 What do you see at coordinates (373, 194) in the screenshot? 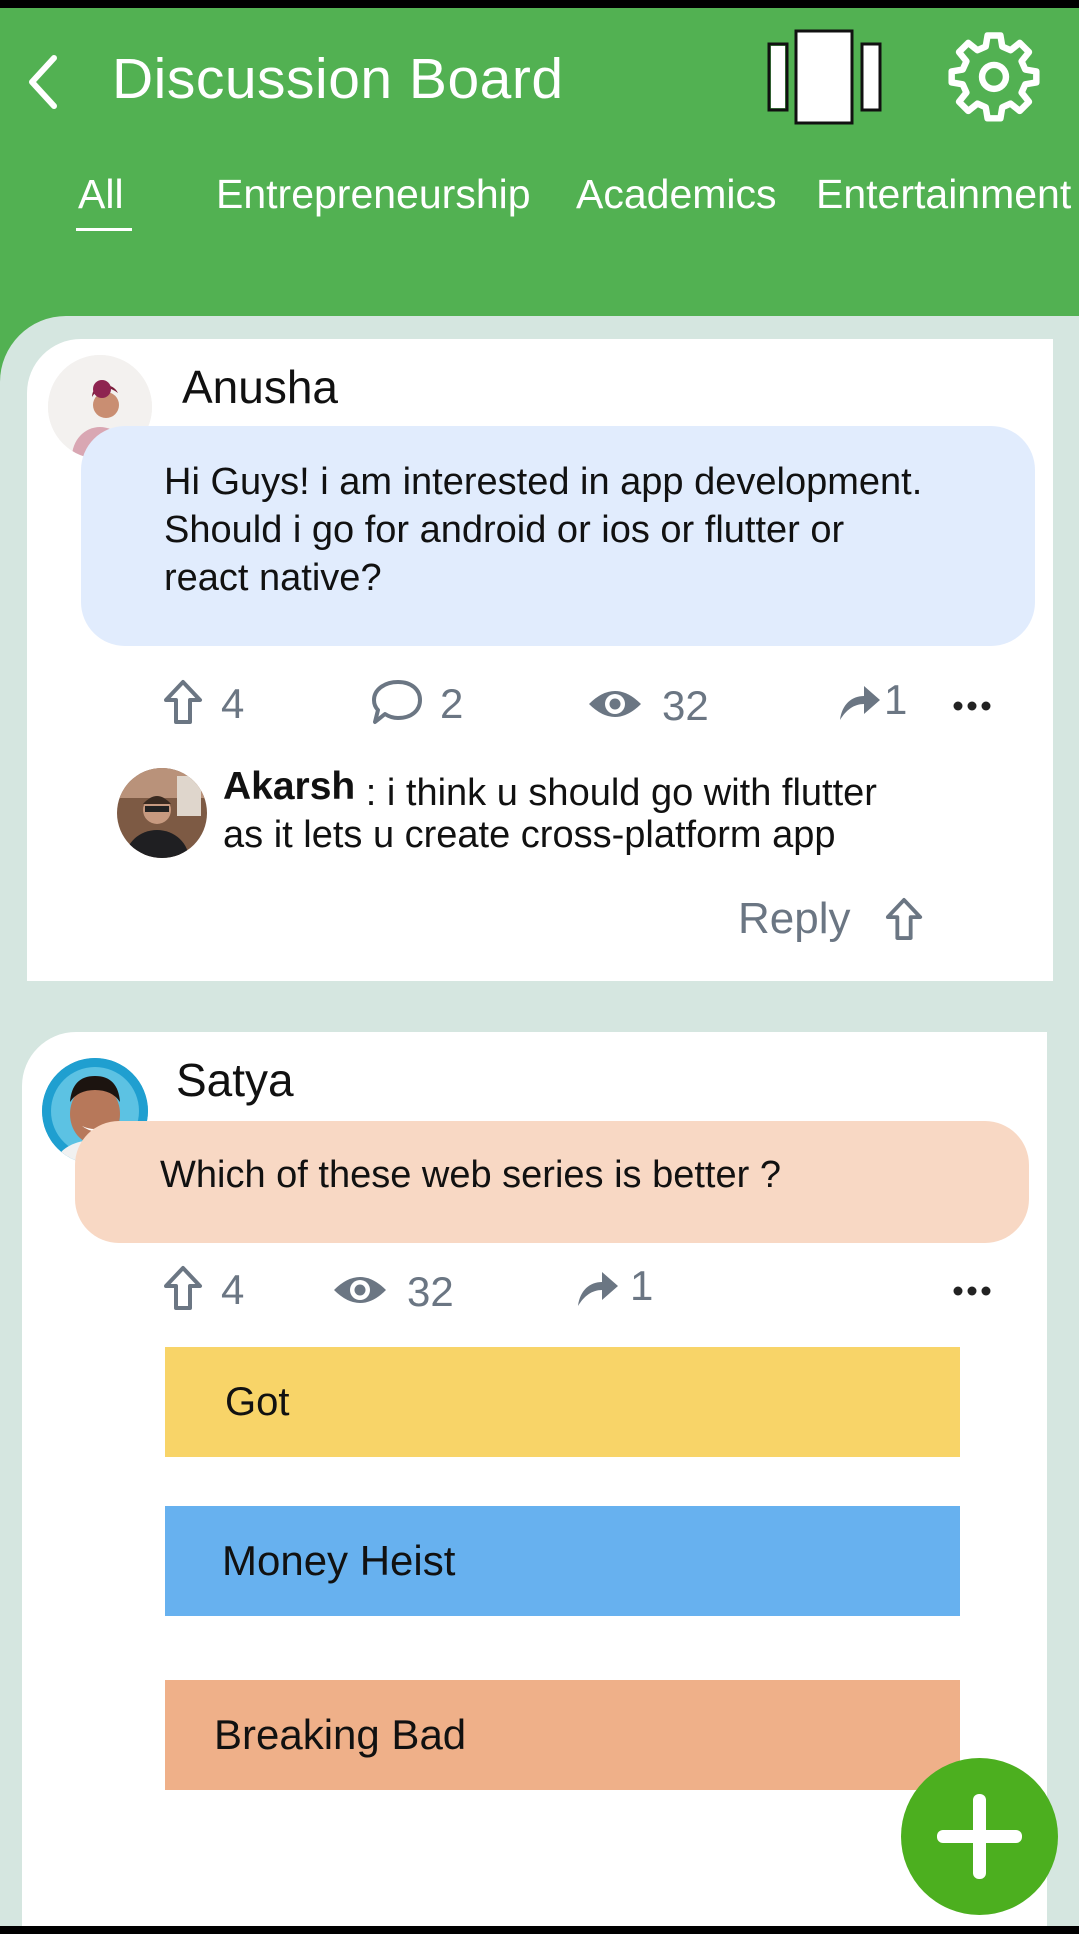
I see `tab-entrepreneurship: Entrepreneurship` at bounding box center [373, 194].